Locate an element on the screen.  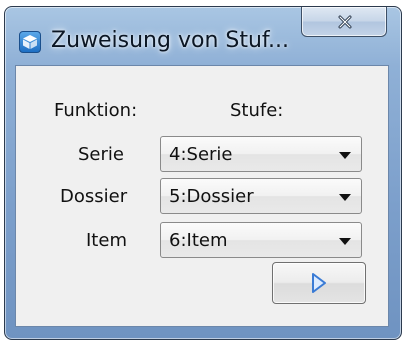
close-x-icon is located at coordinates (345, 22).